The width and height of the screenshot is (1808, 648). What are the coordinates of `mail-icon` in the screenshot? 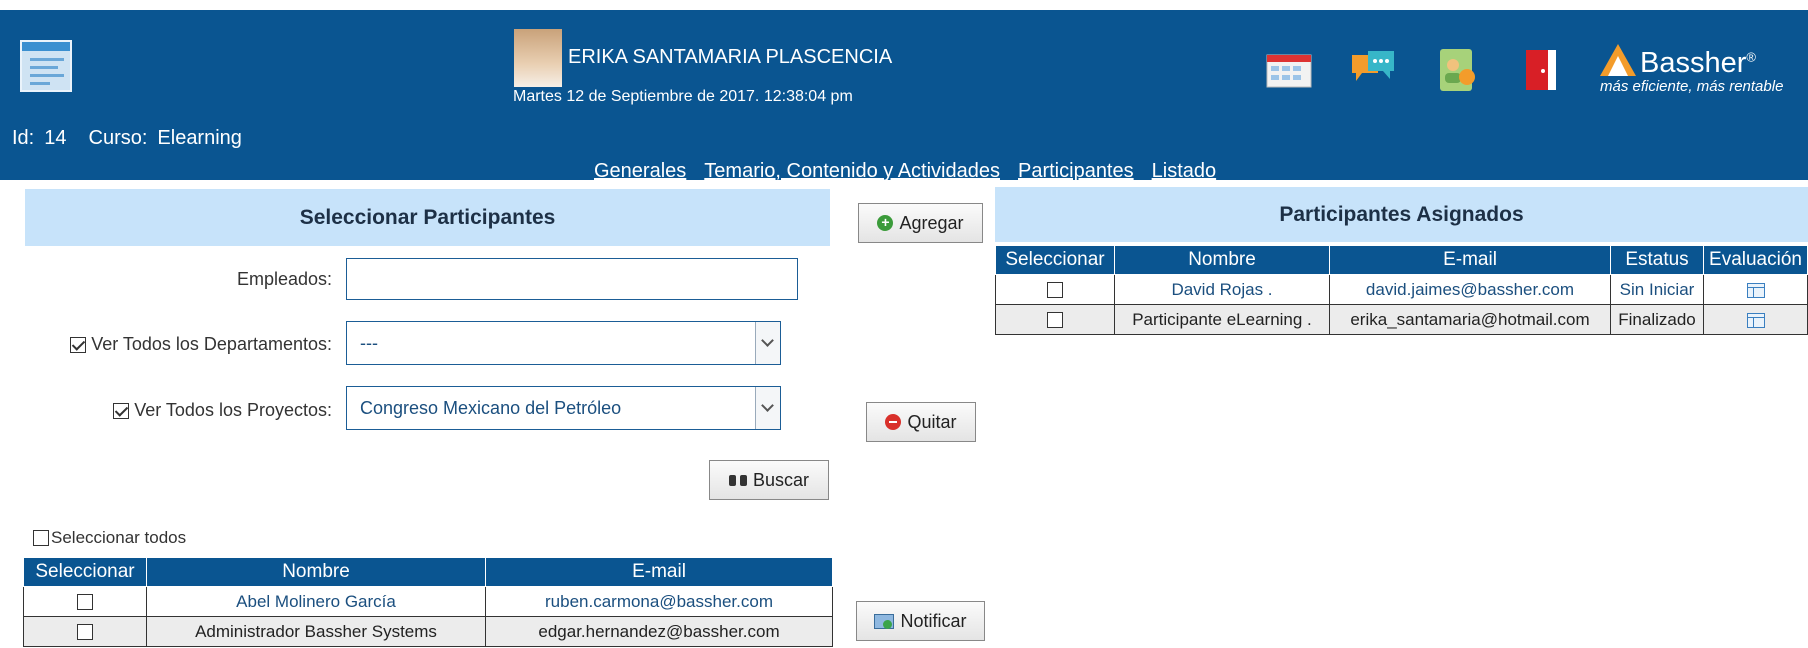 It's located at (884, 621).